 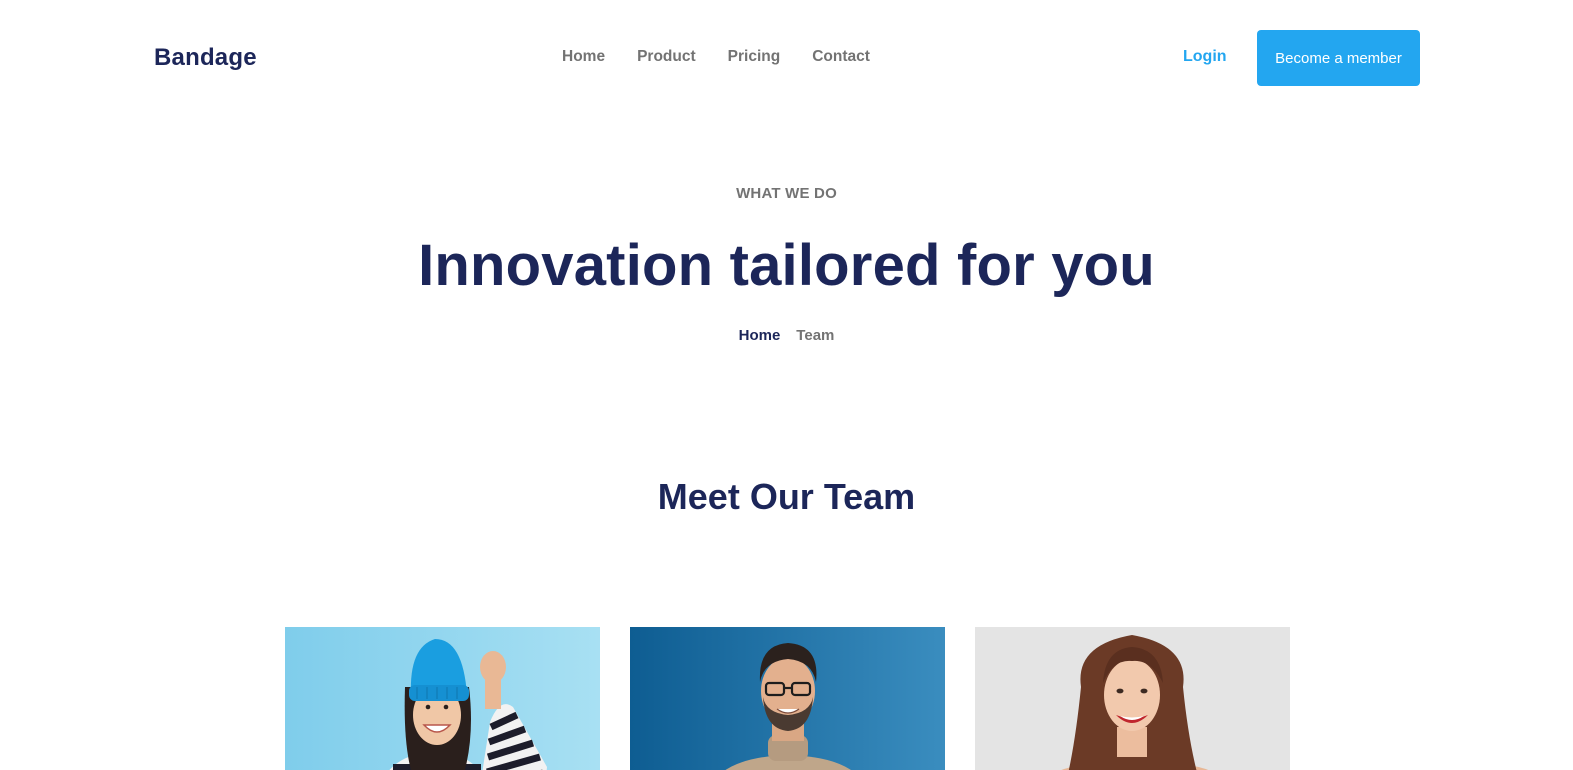 I want to click on man-glasses-photo, so click(x=787, y=698).